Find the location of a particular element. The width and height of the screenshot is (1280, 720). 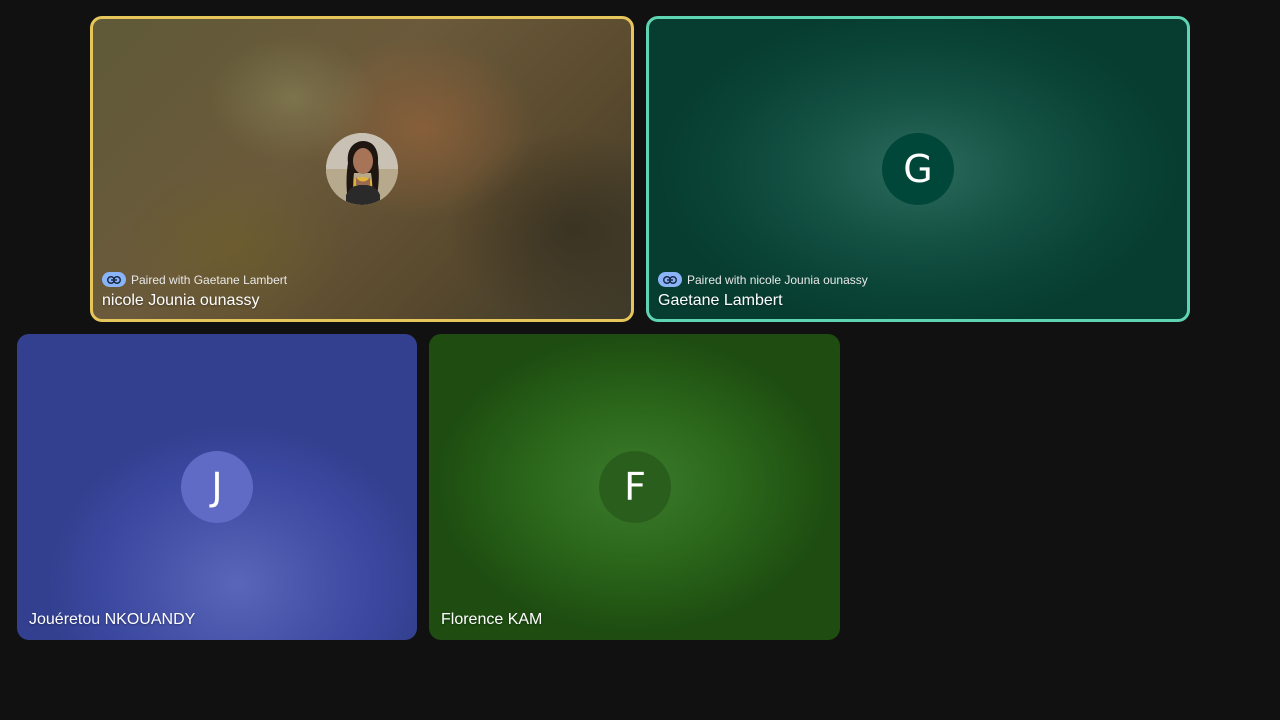

participant-tile-florence: F Florence KAM is located at coordinates (634, 487).